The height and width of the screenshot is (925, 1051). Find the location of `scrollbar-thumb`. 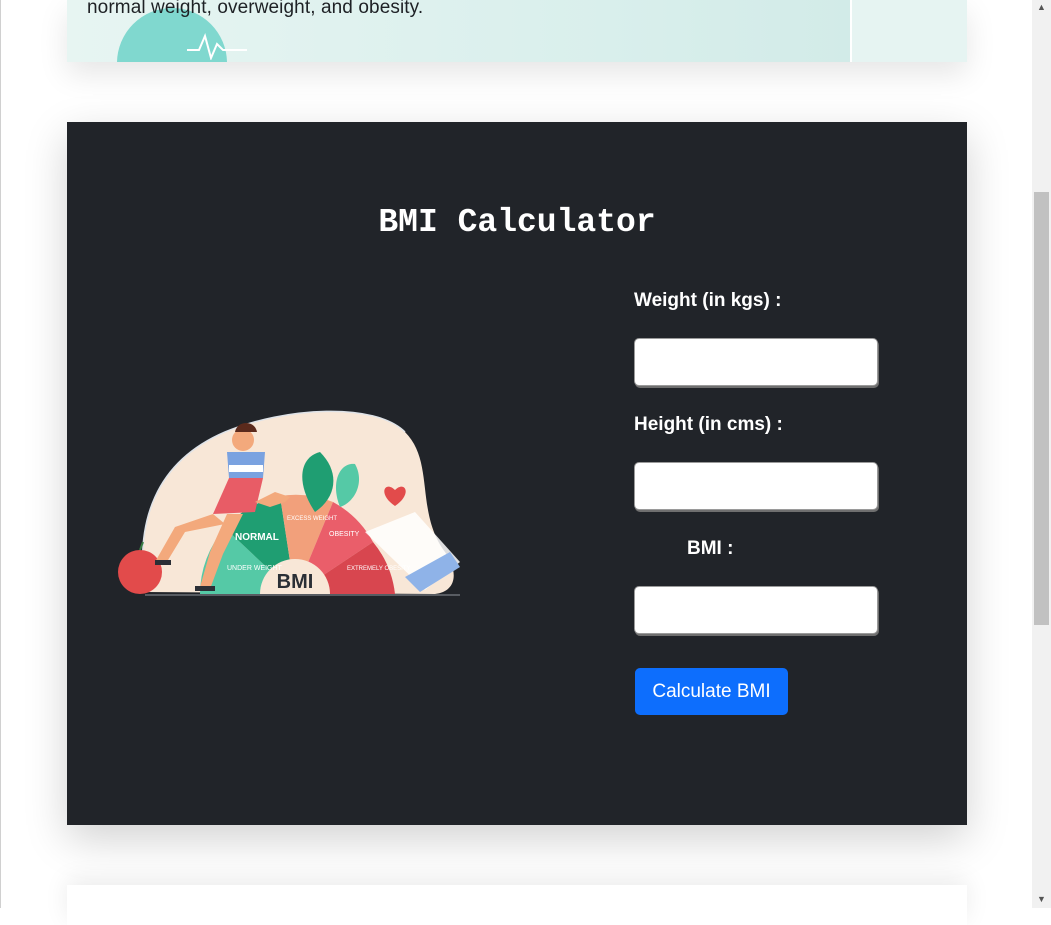

scrollbar-thumb is located at coordinates (1041, 408).